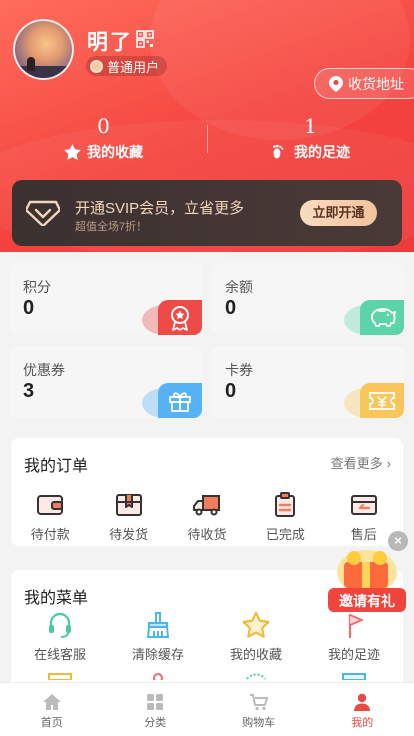 The height and width of the screenshot is (736, 414). I want to click on menu-title: 我的菜单, so click(56, 598).